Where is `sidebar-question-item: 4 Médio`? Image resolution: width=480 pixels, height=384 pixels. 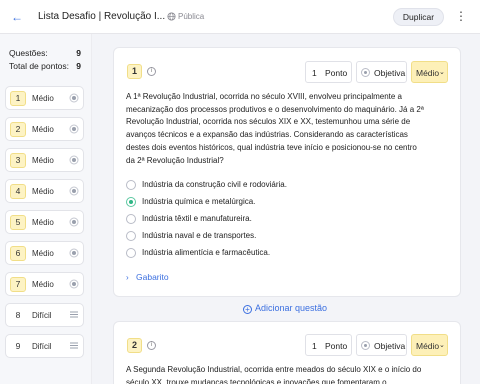 sidebar-question-item: 4 Médio is located at coordinates (44, 191).